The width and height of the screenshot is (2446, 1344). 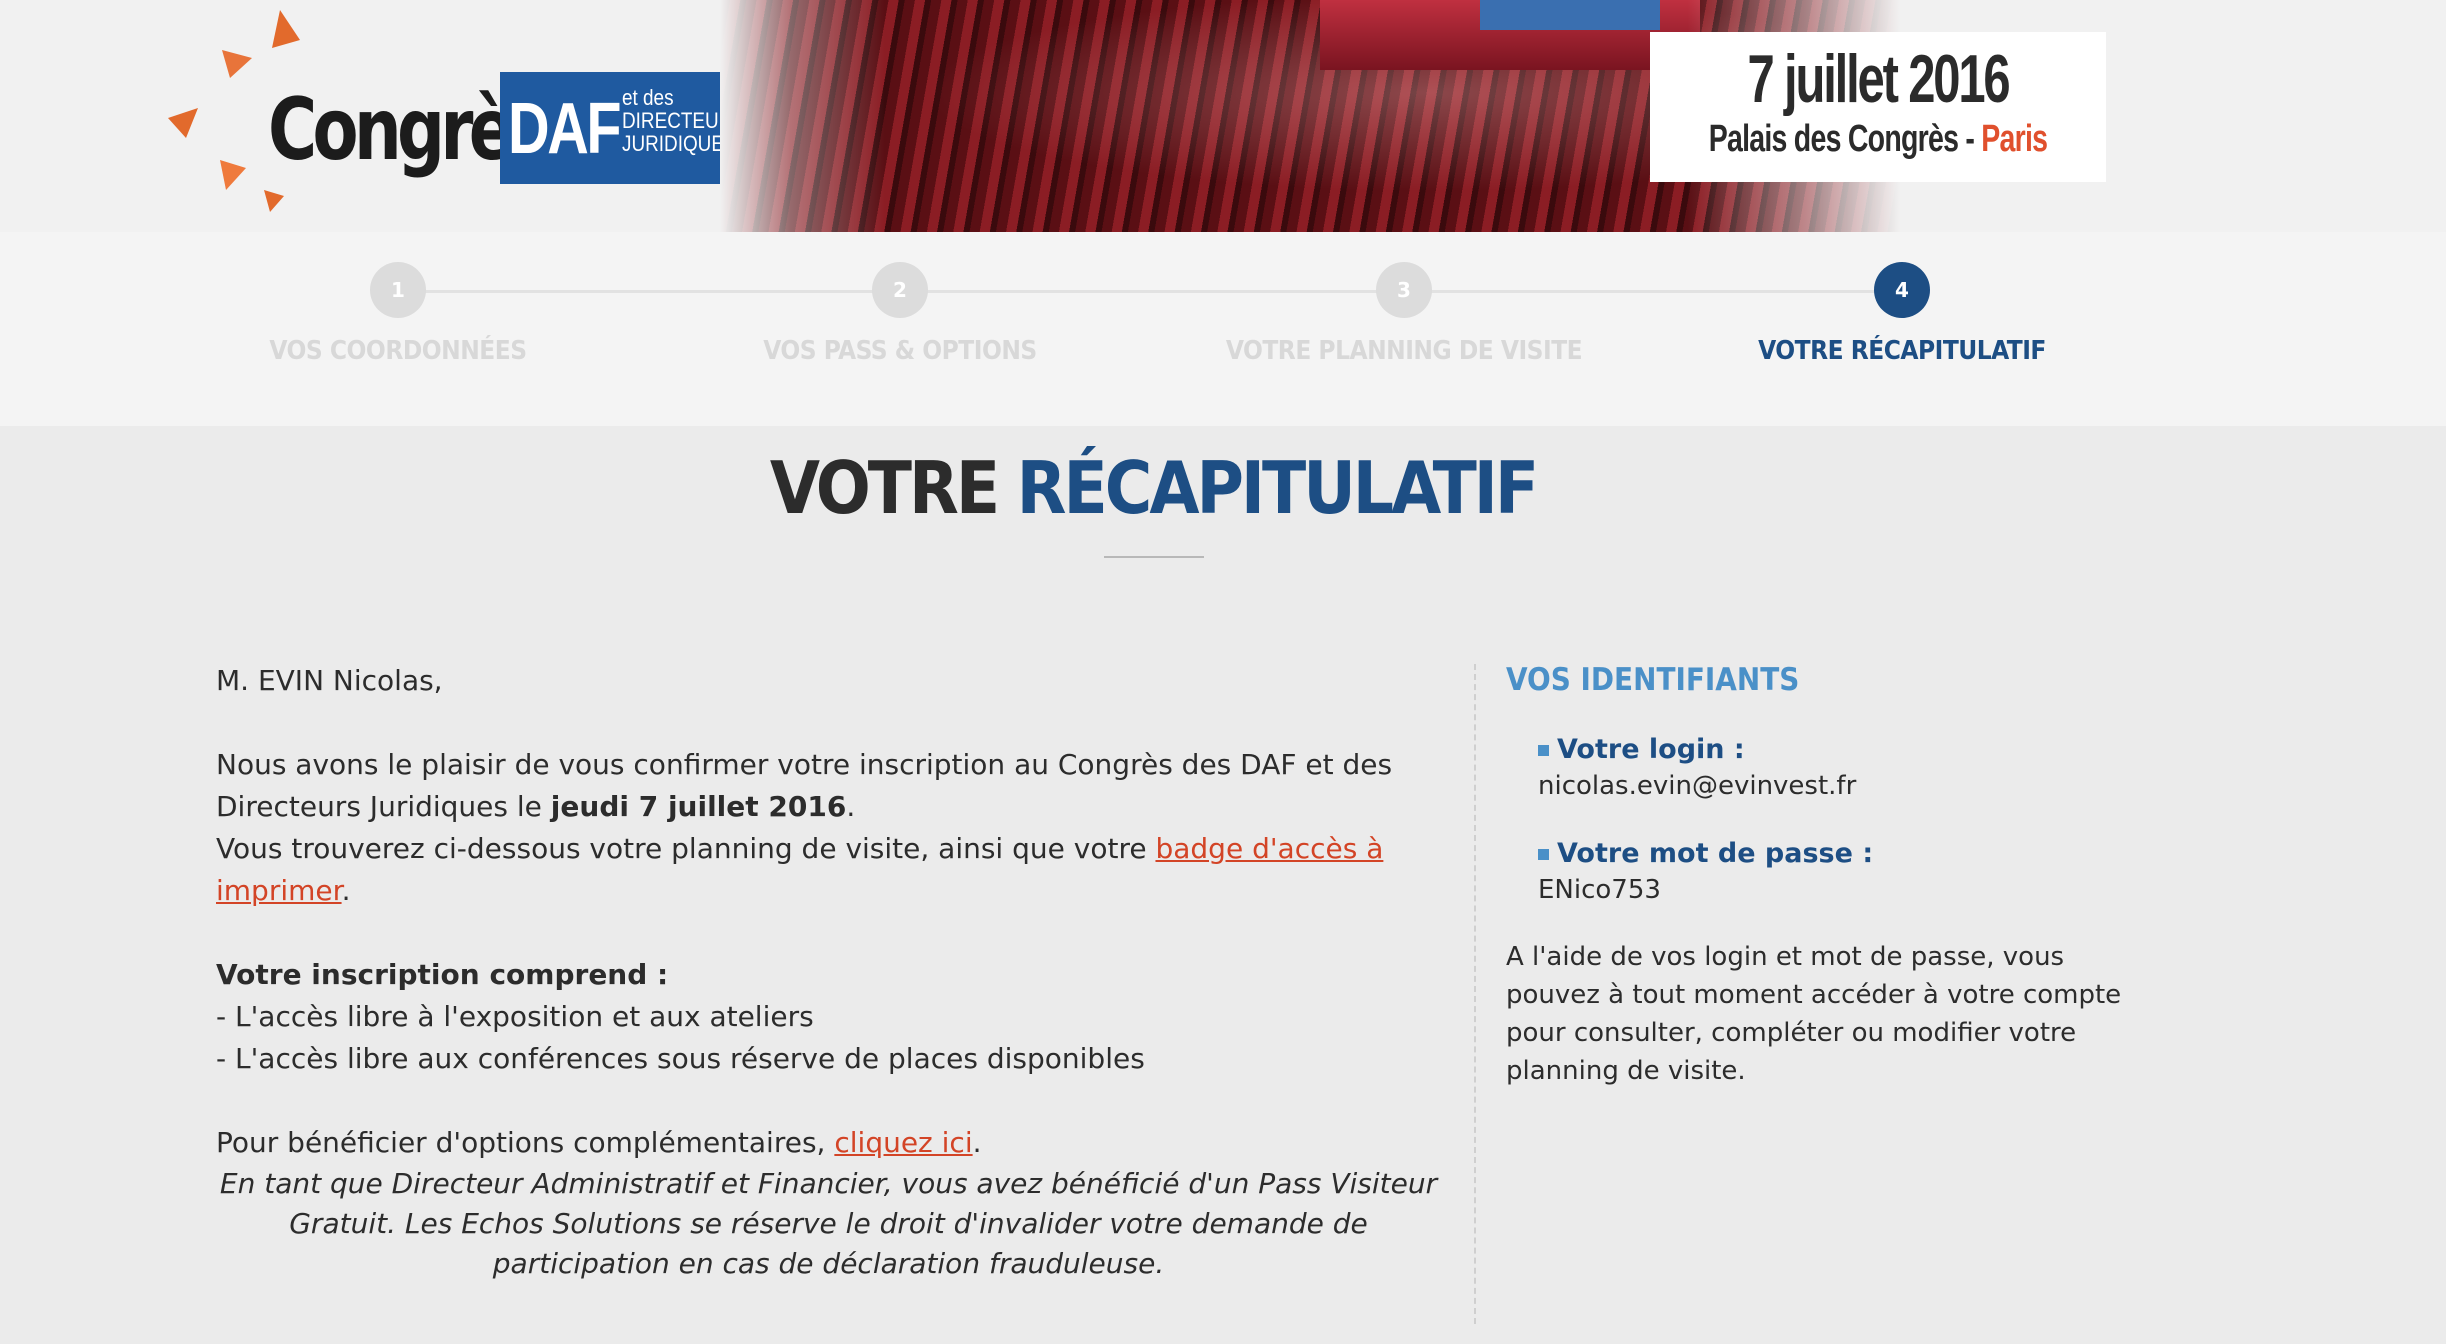 I want to click on step-number: 4, so click(x=1902, y=290).